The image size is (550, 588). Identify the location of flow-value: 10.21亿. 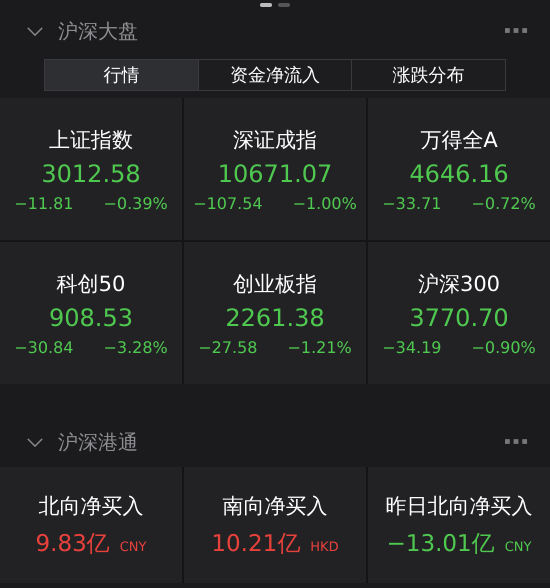
(255, 544).